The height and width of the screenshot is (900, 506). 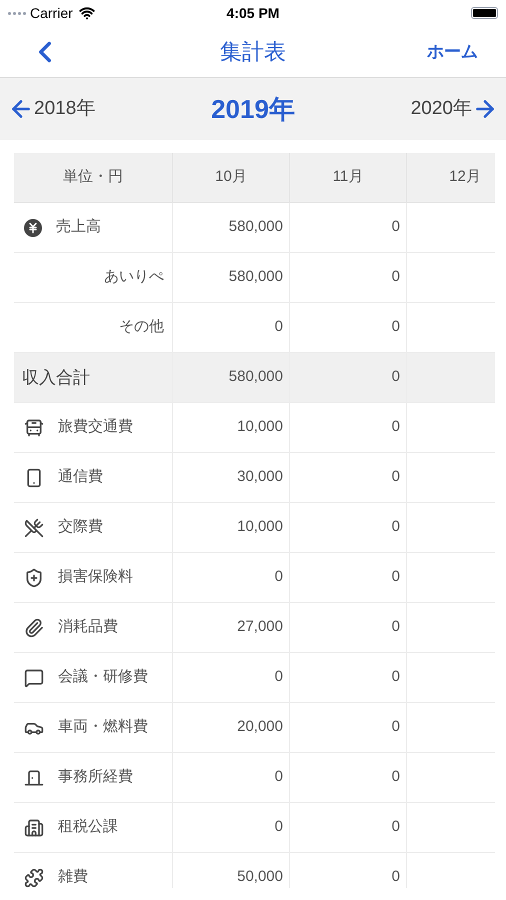 What do you see at coordinates (253, 52) in the screenshot?
I see `screen-title: 集計表` at bounding box center [253, 52].